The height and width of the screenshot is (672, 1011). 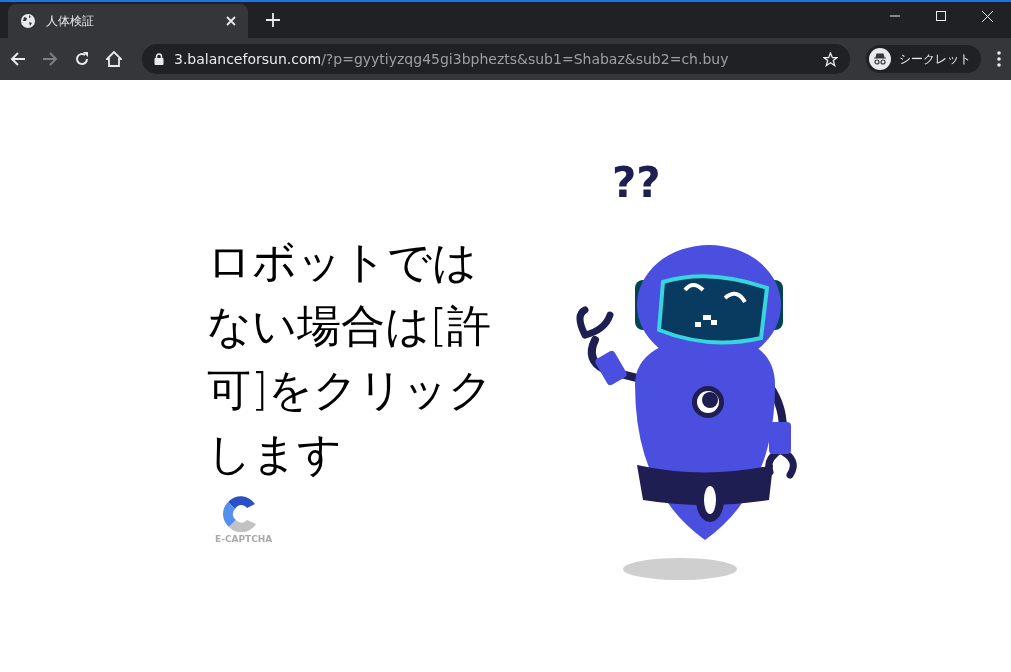 What do you see at coordinates (70, 21) in the screenshot?
I see `tab-title: 人体検証` at bounding box center [70, 21].